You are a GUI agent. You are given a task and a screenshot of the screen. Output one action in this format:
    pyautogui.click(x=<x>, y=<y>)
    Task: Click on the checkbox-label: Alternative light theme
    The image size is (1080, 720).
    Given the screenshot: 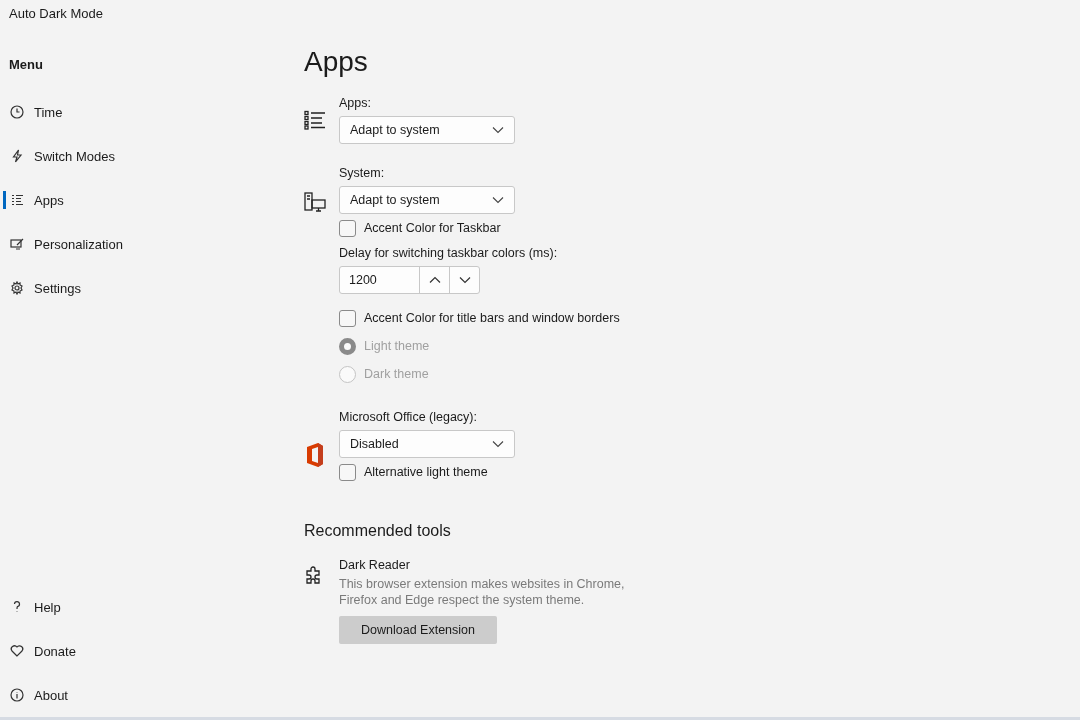 What is the action you would take?
    pyautogui.click(x=426, y=472)
    